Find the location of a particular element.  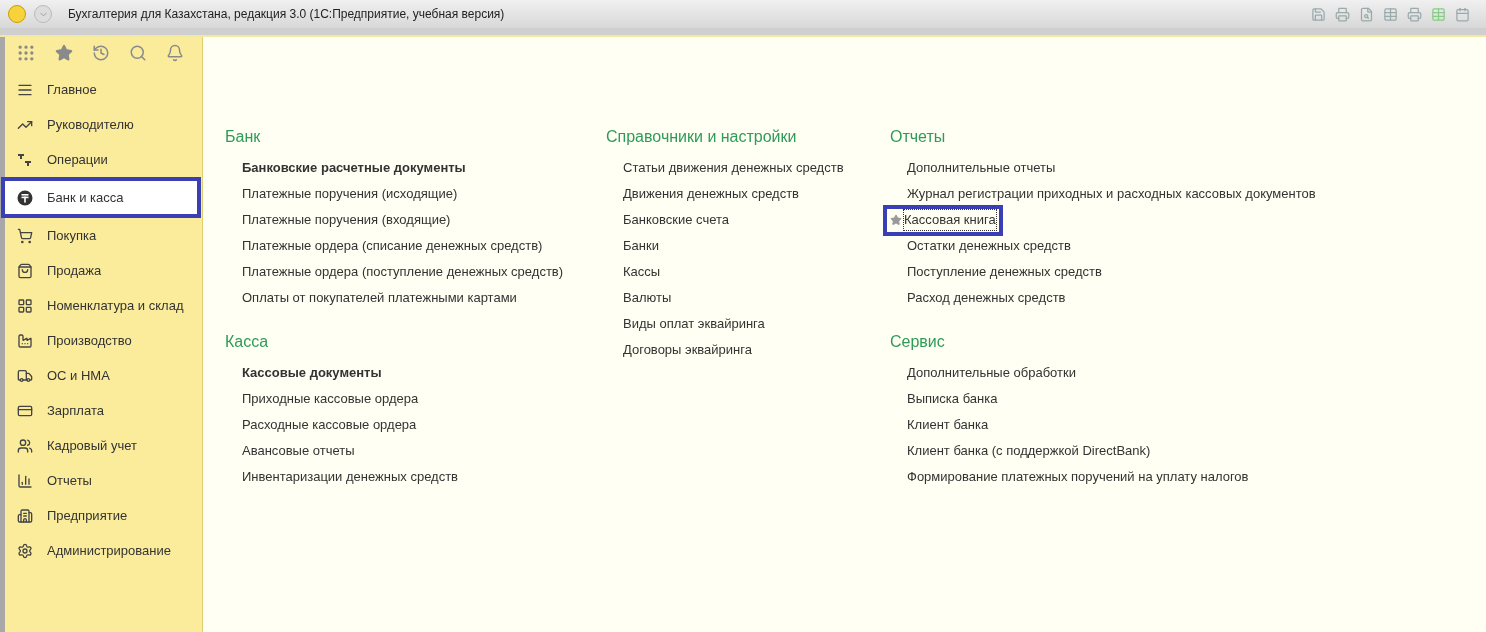

nav-link: Платежные поручения (исходящие) is located at coordinates (350, 194).